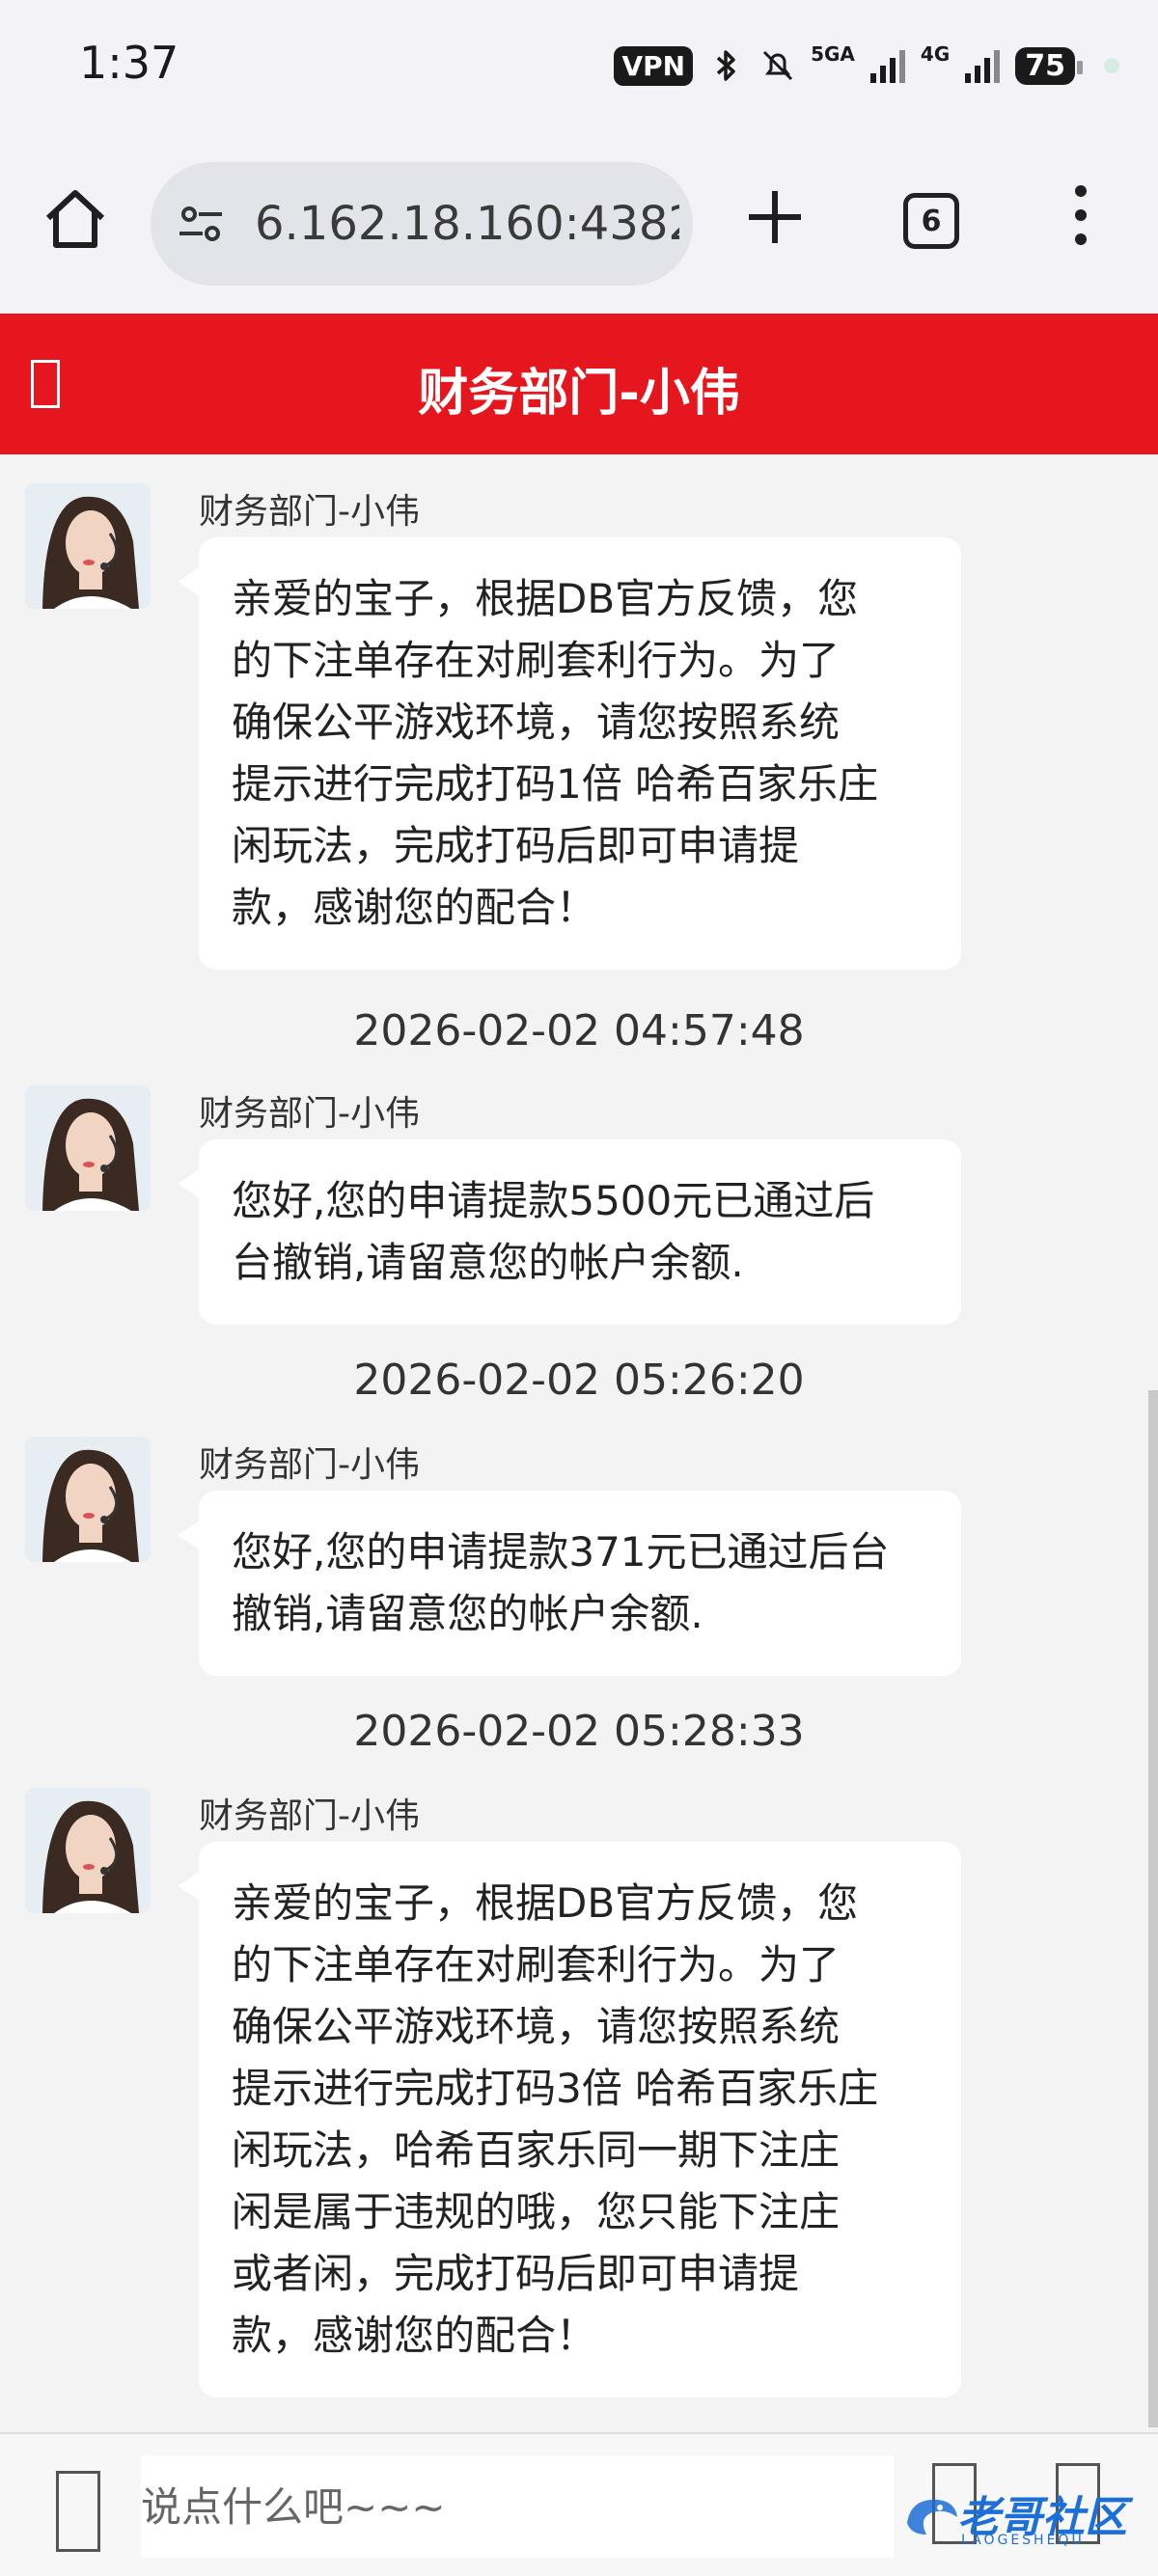 The height and width of the screenshot is (2576, 1158). What do you see at coordinates (1049, 65) in the screenshot?
I see `battery-indicator: 75` at bounding box center [1049, 65].